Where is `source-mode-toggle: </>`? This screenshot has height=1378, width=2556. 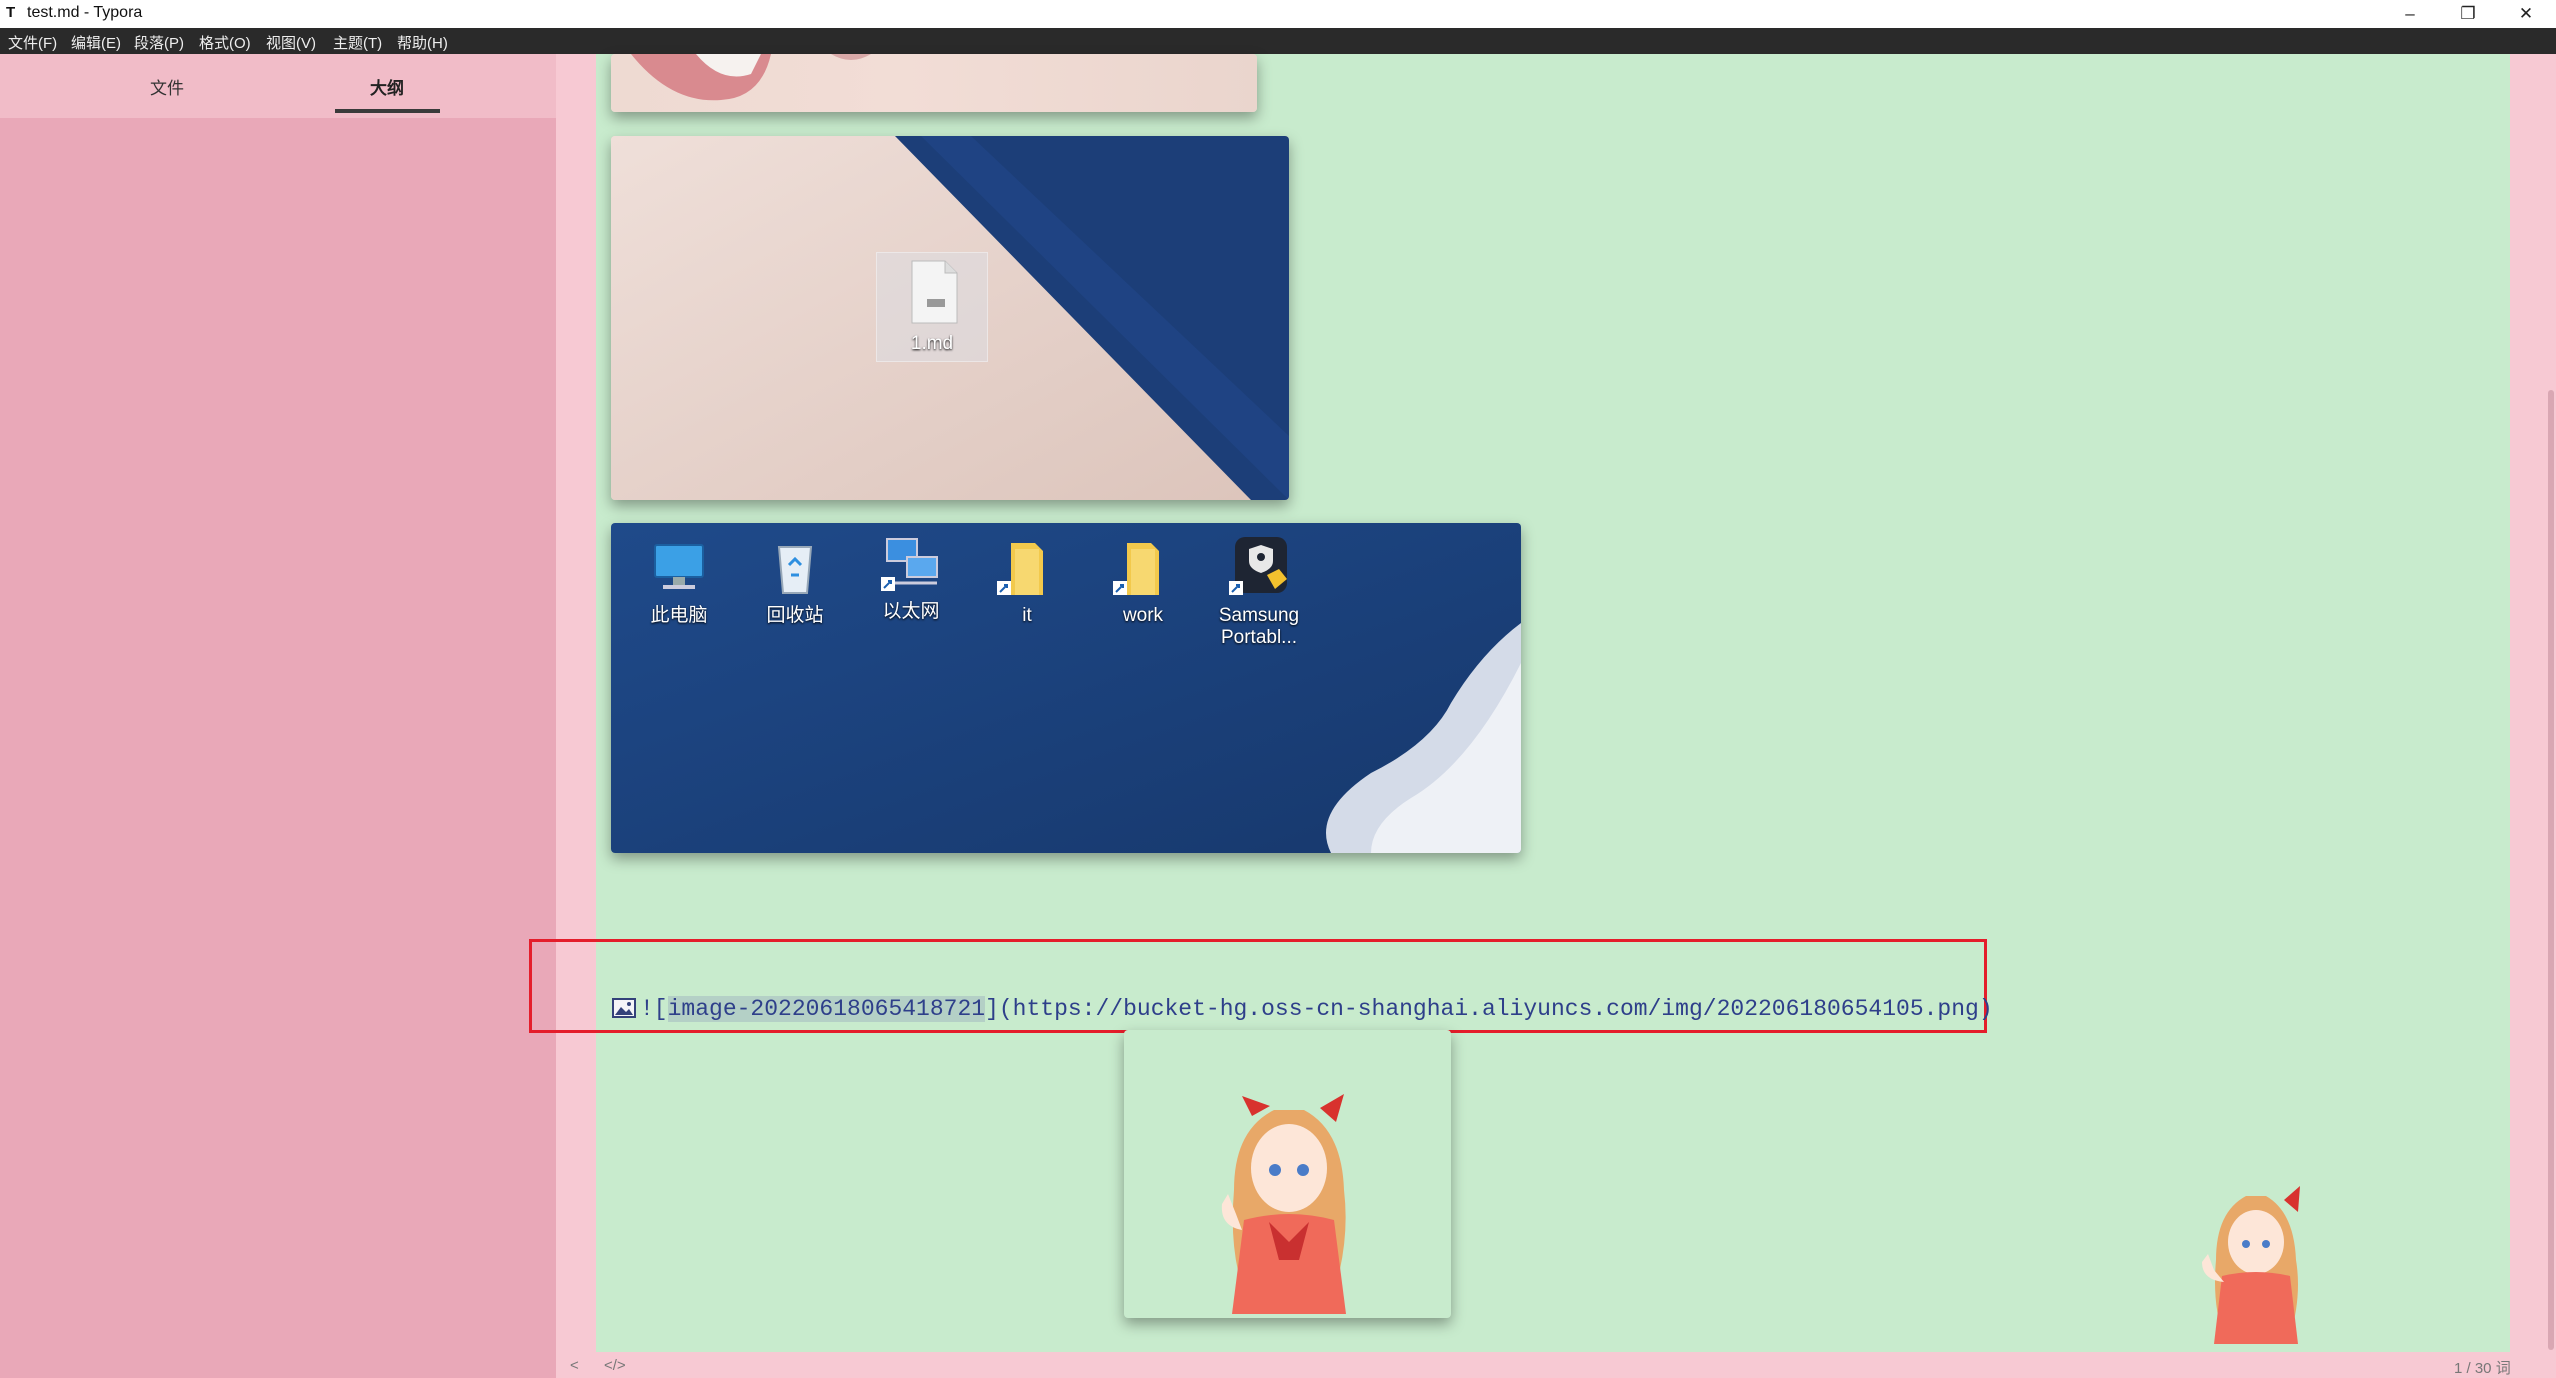
source-mode-toggle: </> is located at coordinates (615, 1365).